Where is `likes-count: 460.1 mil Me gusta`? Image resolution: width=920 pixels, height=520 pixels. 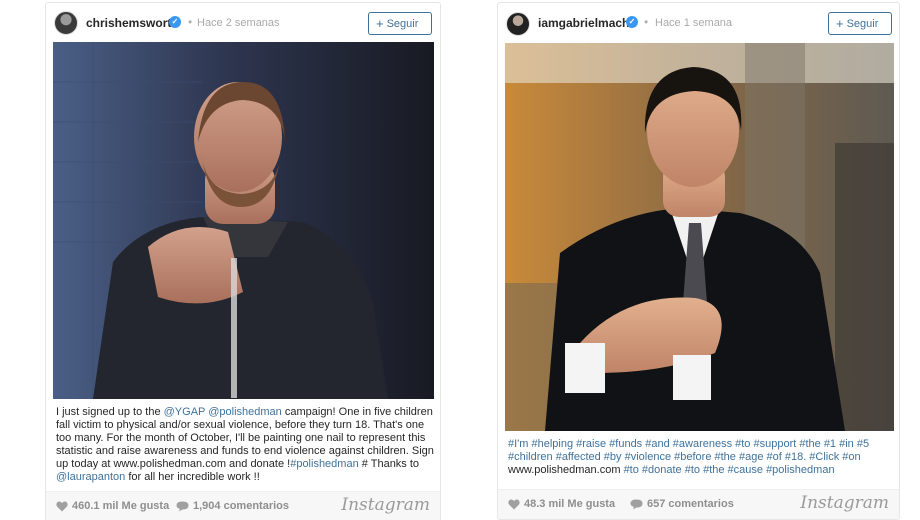 likes-count: 460.1 mil Me gusta is located at coordinates (112, 506).